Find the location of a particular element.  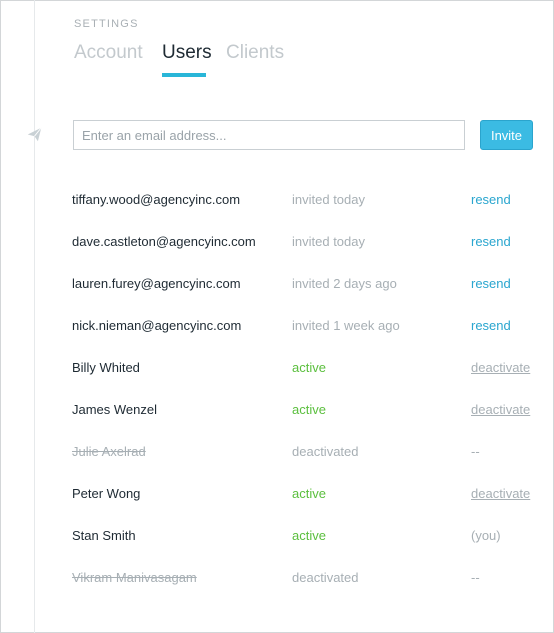

section-label: SETTINGS is located at coordinates (106, 24).